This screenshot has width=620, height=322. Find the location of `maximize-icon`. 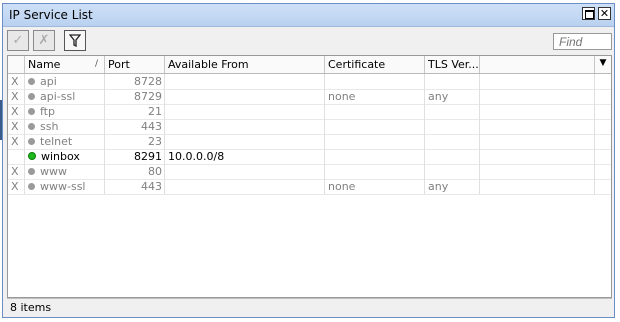

maximize-icon is located at coordinates (588, 13).